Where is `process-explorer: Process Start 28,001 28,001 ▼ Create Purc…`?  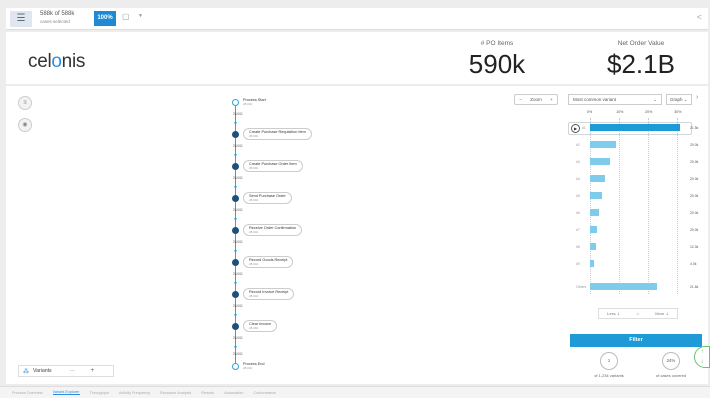 process-explorer: Process Start 28,001 28,001 ▼ Create Purc… is located at coordinates (302, 236).